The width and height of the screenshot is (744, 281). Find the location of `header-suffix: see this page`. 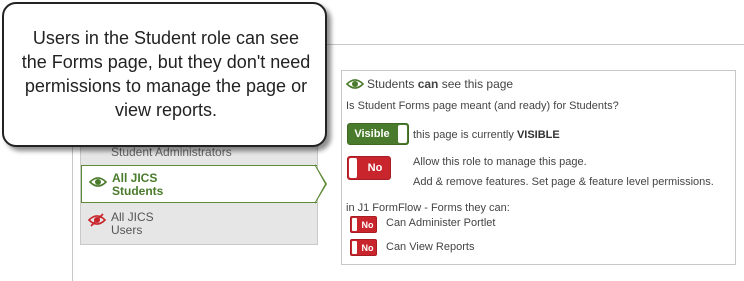

header-suffix: see this page is located at coordinates (476, 84).